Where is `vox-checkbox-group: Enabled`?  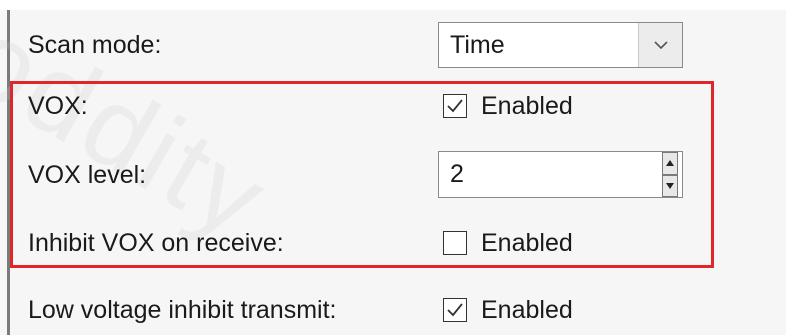
vox-checkbox-group: Enabled is located at coordinates (508, 106).